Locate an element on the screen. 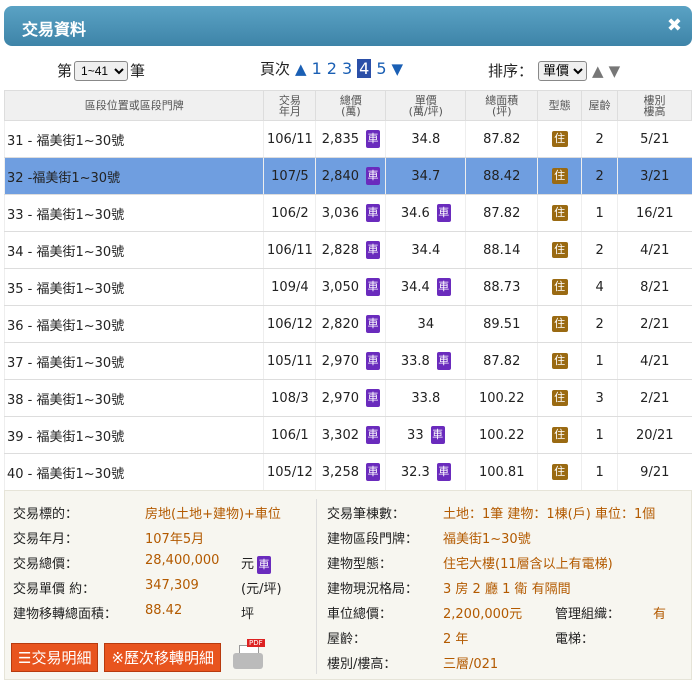 The width and height of the screenshot is (694, 683). col-floor: 樓別 樓高 is located at coordinates (654, 105).